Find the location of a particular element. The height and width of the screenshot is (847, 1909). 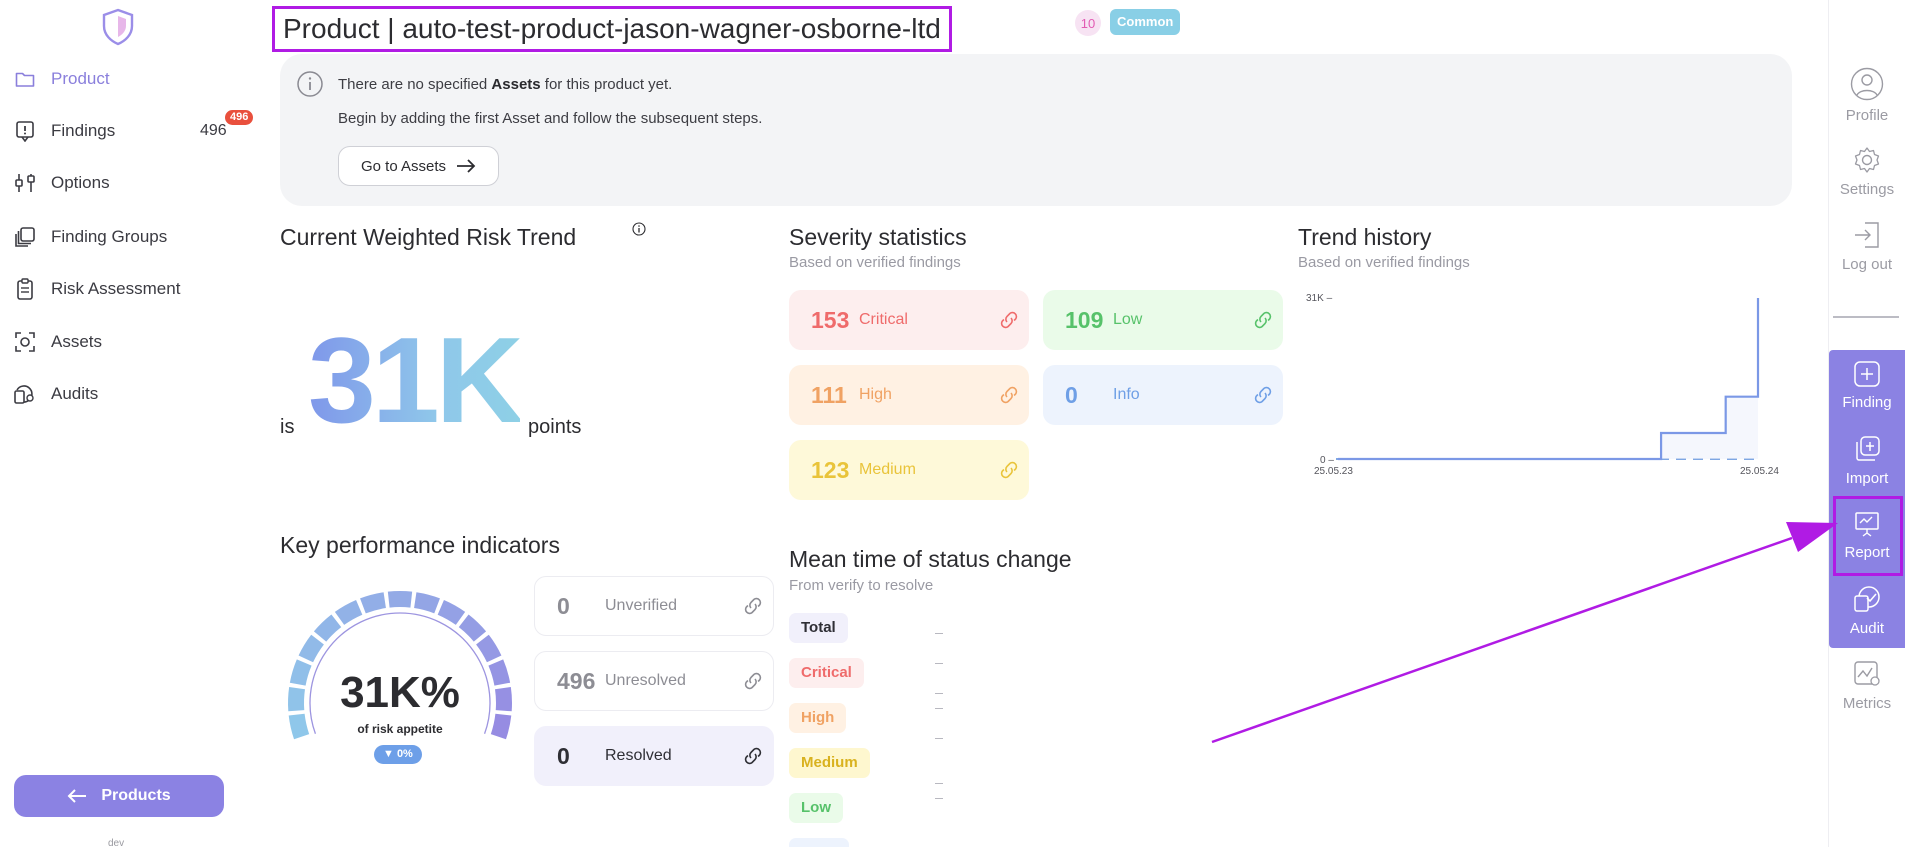

severity-count: 123 is located at coordinates (830, 469).